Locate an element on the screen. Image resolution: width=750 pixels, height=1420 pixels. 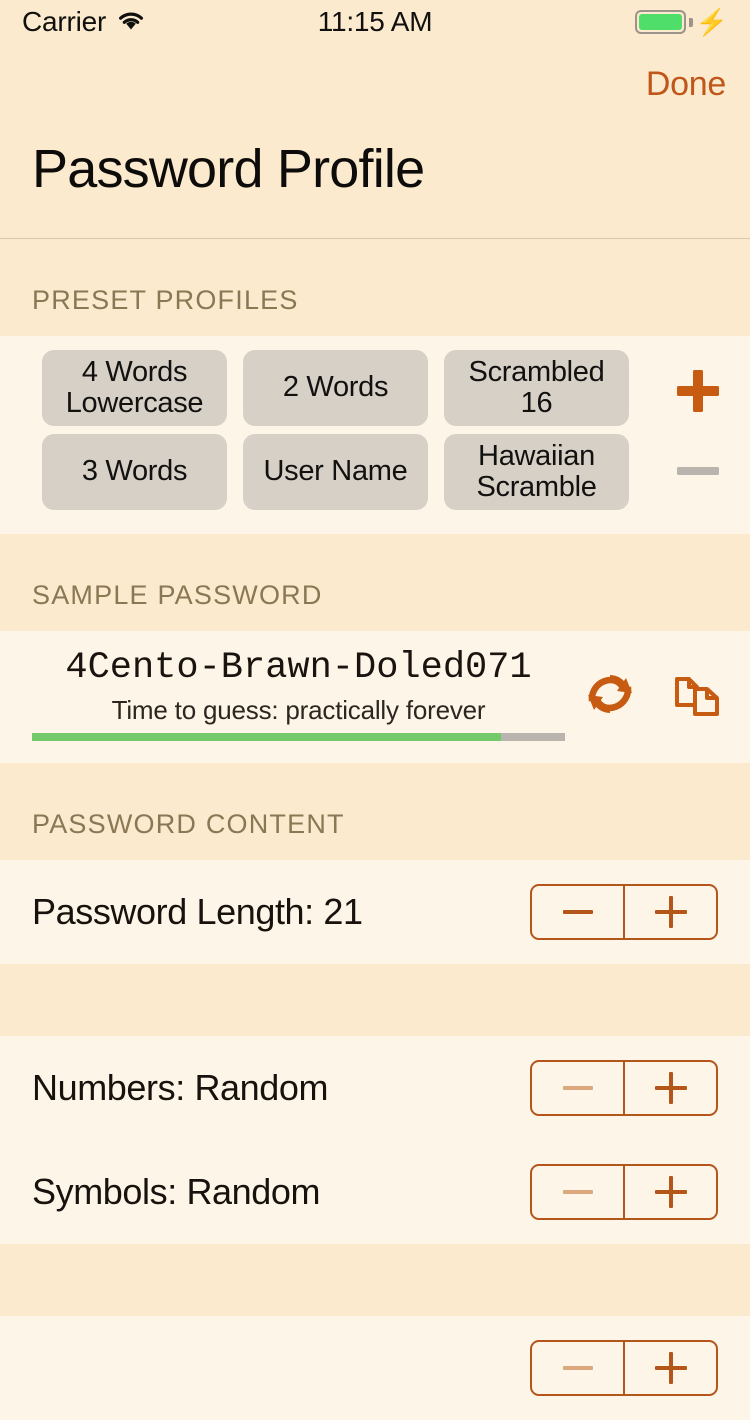
numbers-decrement-button is located at coordinates (578, 1088).